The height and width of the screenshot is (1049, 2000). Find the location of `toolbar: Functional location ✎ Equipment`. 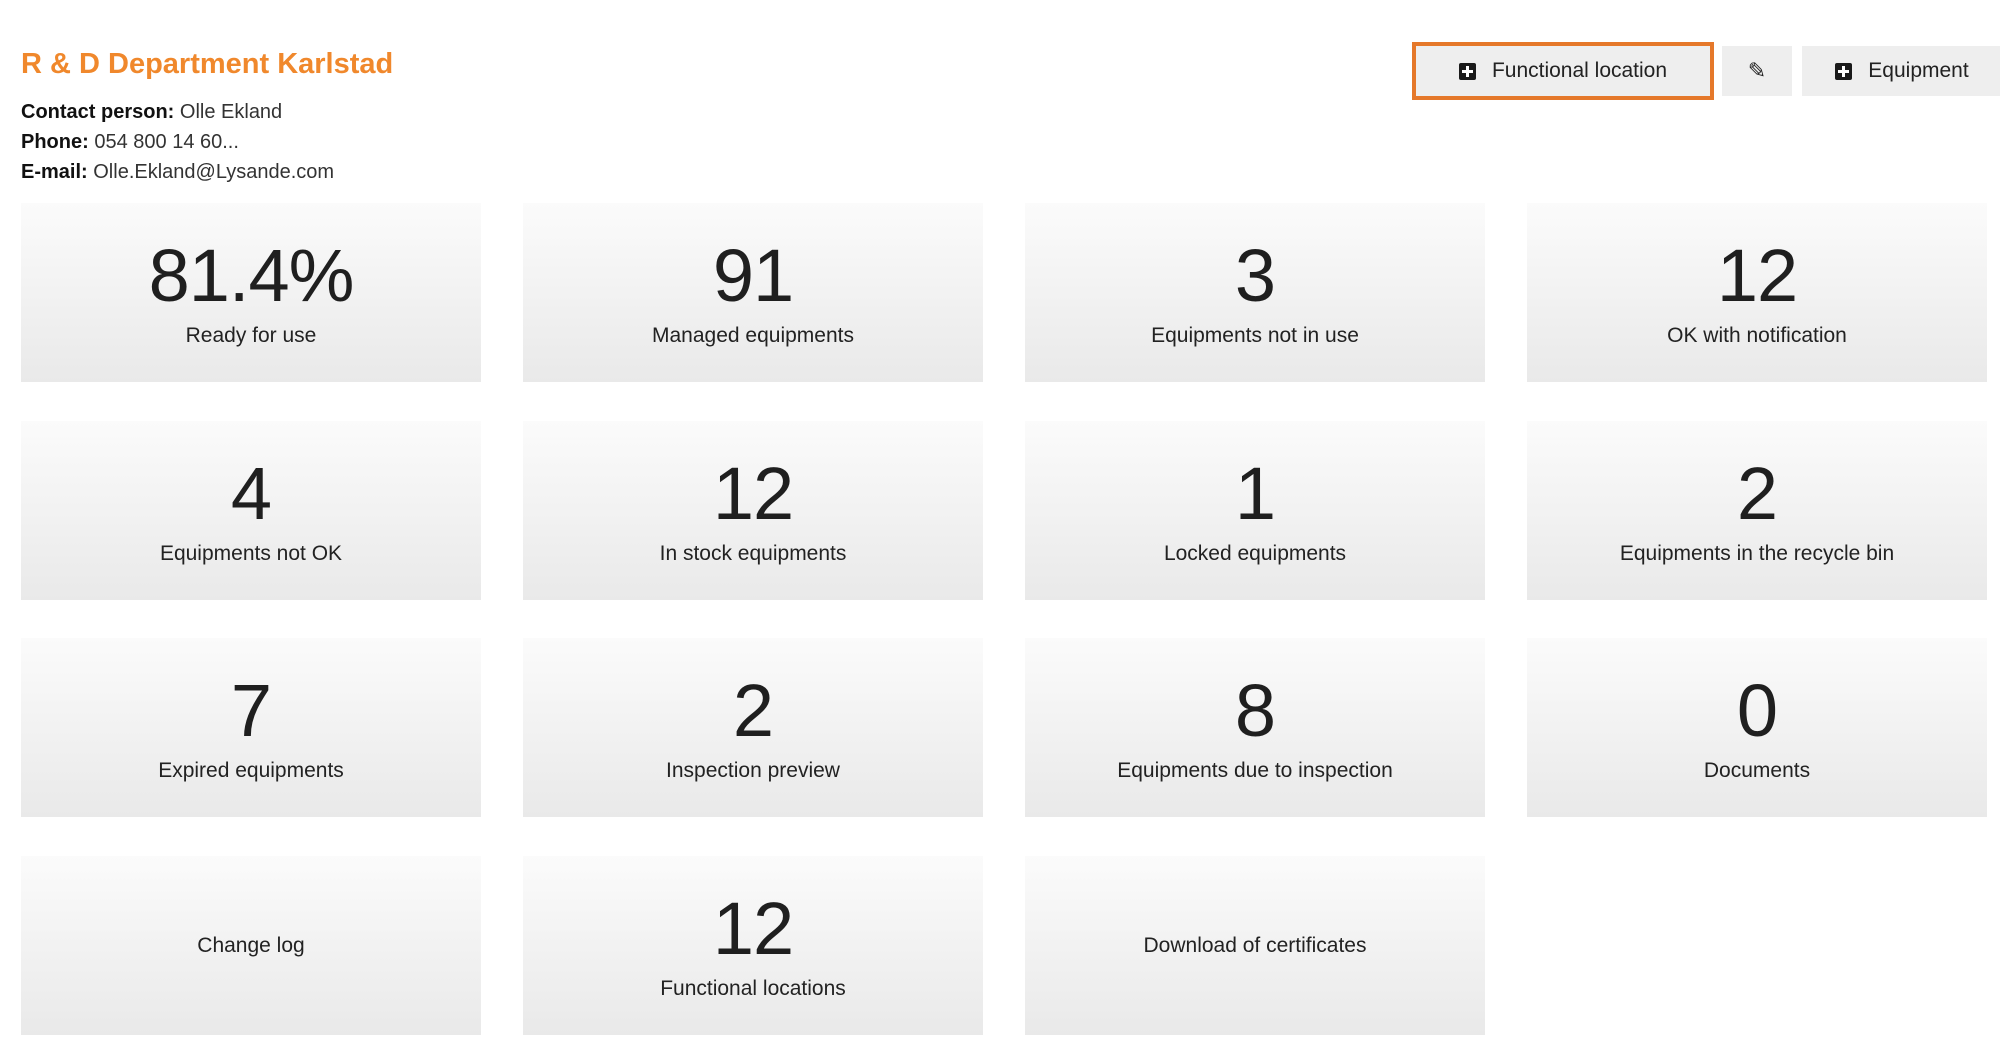

toolbar: Functional location ✎ Equipment is located at coordinates (1706, 70).